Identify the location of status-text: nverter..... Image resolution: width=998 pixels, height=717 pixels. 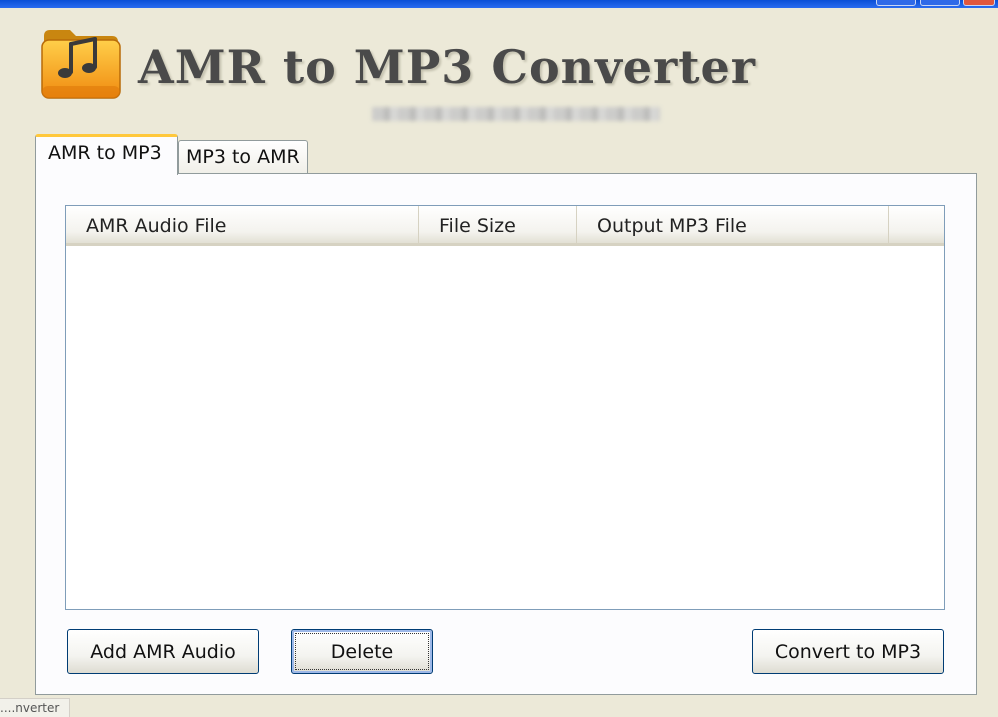
(35, 707).